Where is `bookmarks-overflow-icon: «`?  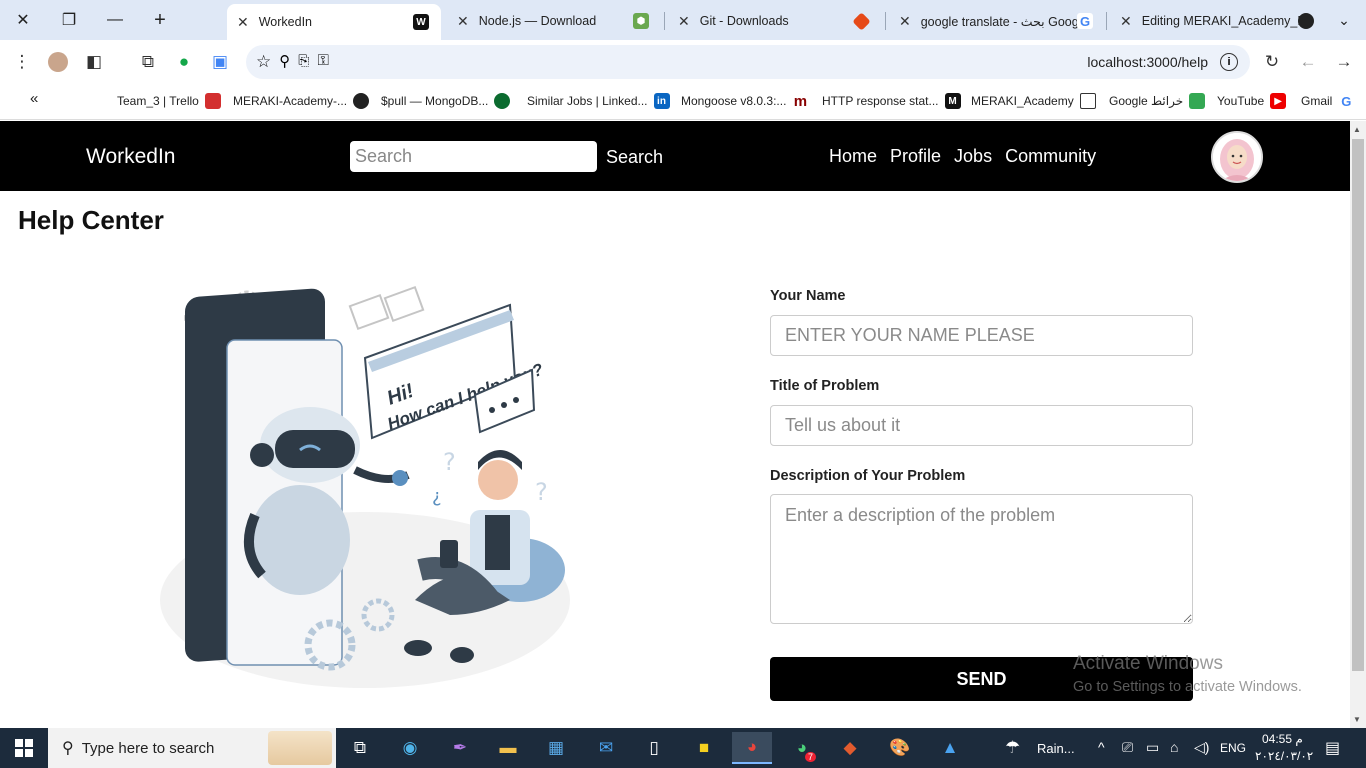
bookmarks-overflow-icon: « is located at coordinates (34, 98).